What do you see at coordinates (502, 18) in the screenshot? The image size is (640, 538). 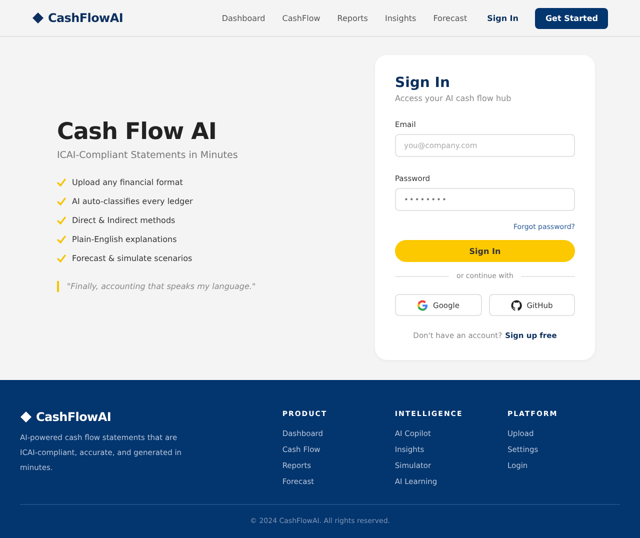 I see `sign-in-link: Sign In` at bounding box center [502, 18].